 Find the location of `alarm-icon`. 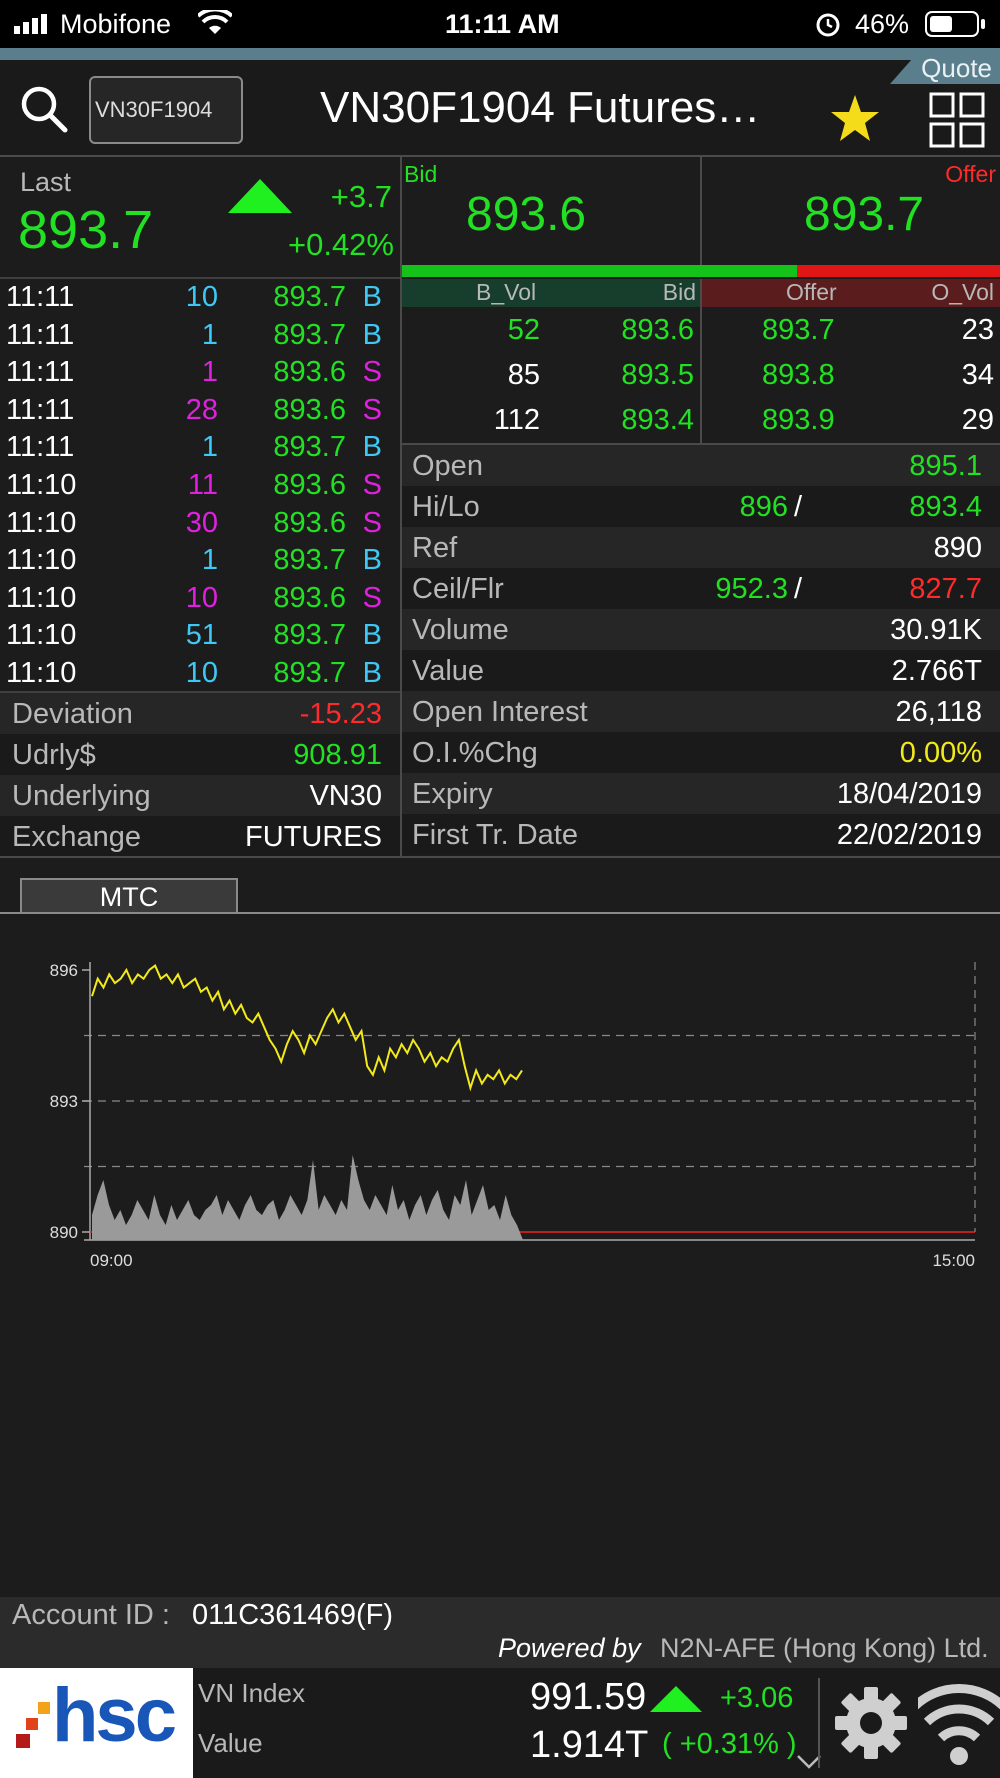

alarm-icon is located at coordinates (828, 25).